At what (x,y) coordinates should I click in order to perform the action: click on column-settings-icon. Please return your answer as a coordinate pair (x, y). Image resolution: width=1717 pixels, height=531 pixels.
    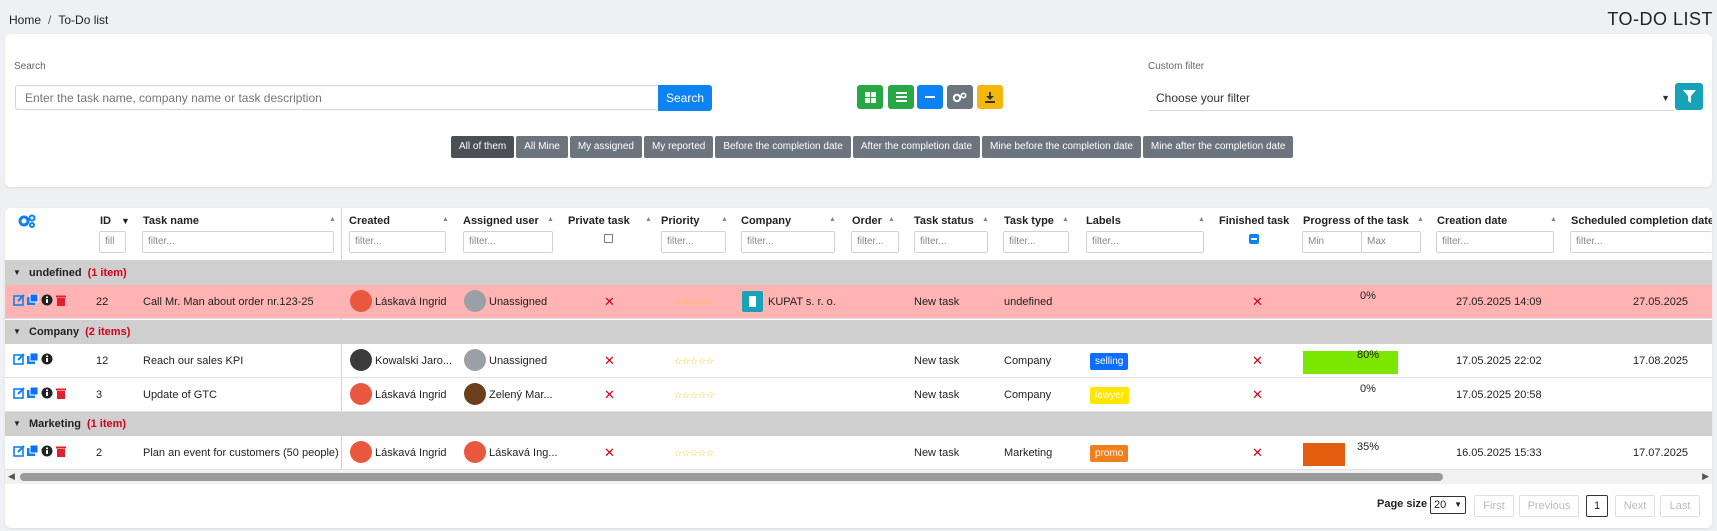
    Looking at the image, I should click on (27, 221).